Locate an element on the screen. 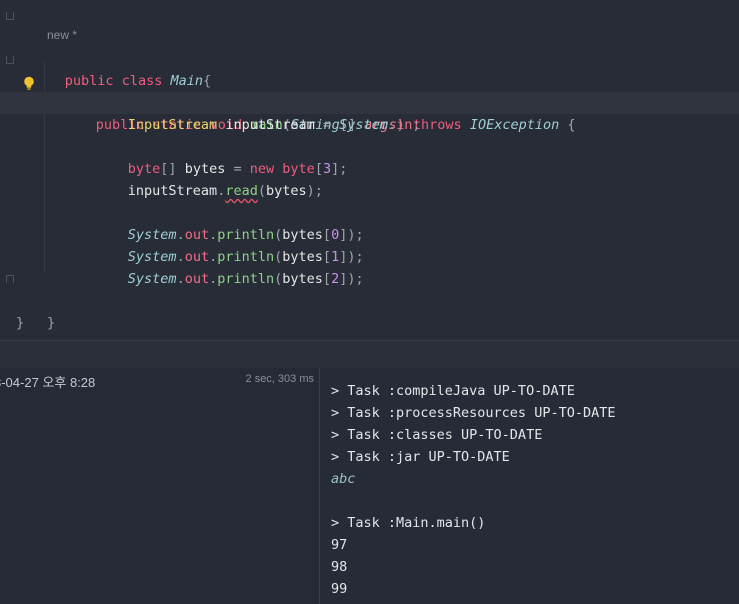 The height and width of the screenshot is (604, 739). code-line-5-current is located at coordinates (369, 103).